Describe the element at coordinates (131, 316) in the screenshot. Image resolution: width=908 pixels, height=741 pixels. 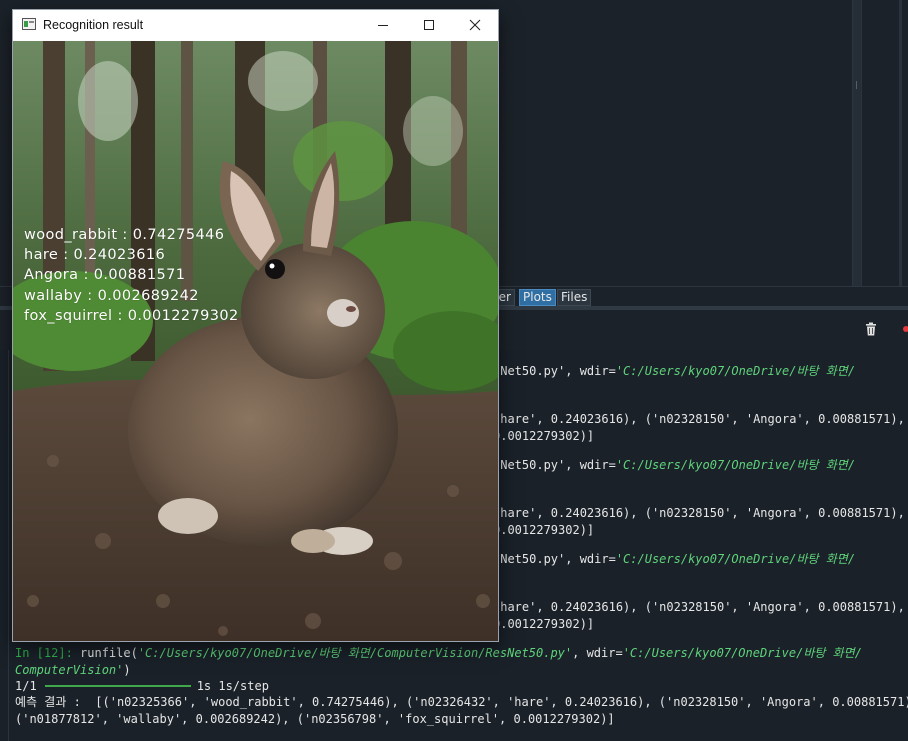
I see `prediction-label: fox_squirrel : 0.0012279302` at that location.